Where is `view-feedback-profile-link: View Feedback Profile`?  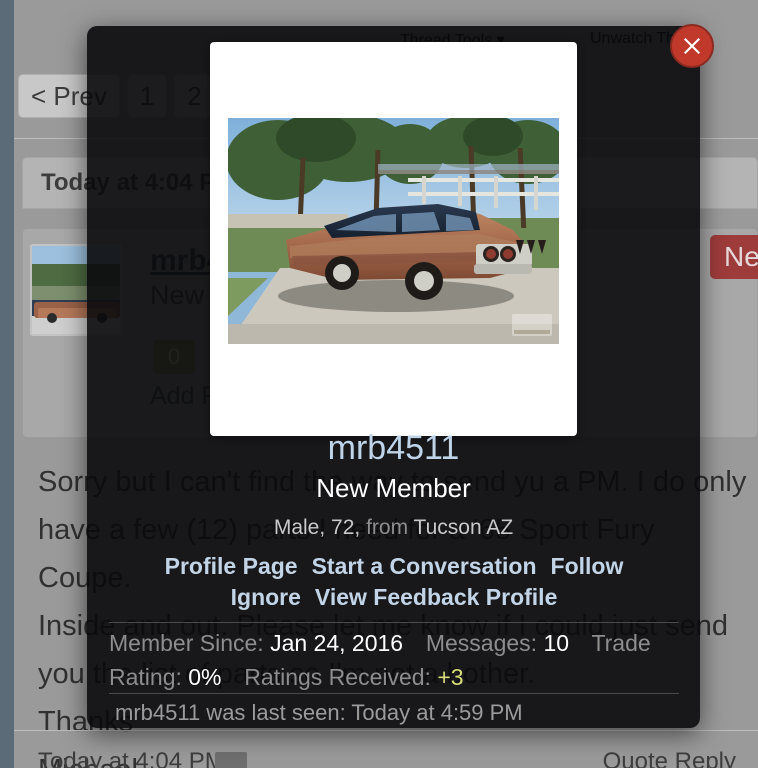 view-feedback-profile-link: View Feedback Profile is located at coordinates (436, 597).